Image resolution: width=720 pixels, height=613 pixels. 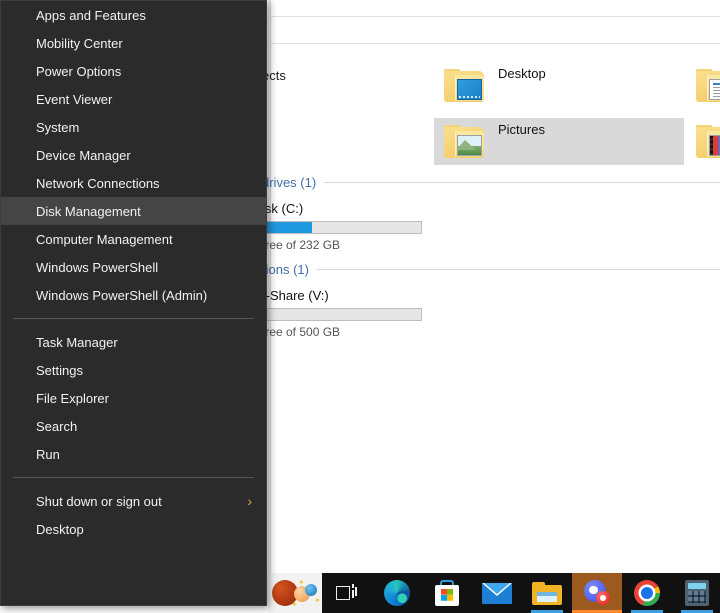 I want to click on taskbar-item-file-explorer, so click(x=547, y=593).